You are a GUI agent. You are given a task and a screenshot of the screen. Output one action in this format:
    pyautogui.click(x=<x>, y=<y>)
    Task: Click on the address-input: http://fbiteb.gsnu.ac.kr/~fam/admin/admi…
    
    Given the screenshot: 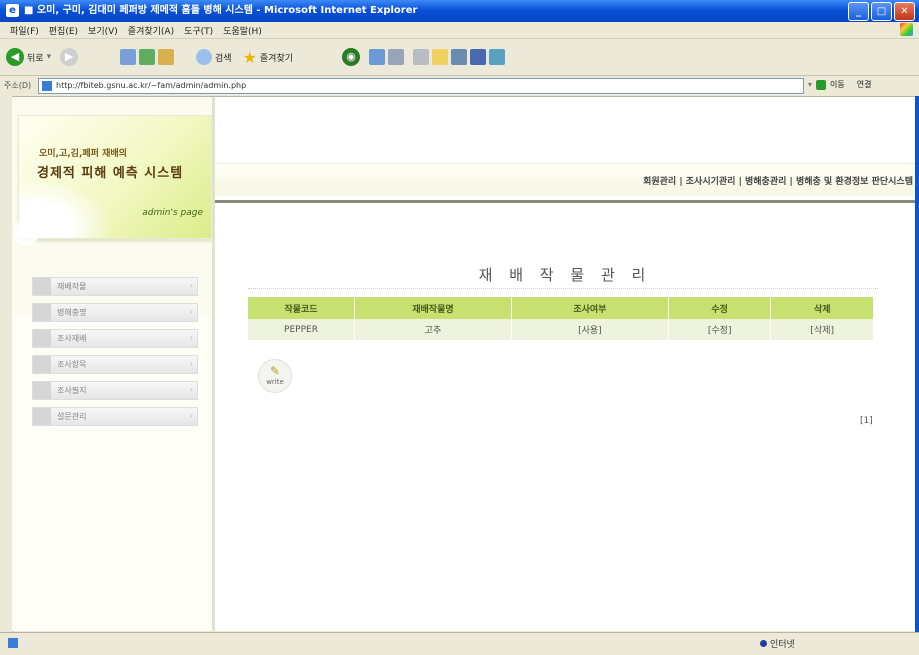 What is the action you would take?
    pyautogui.click(x=421, y=86)
    